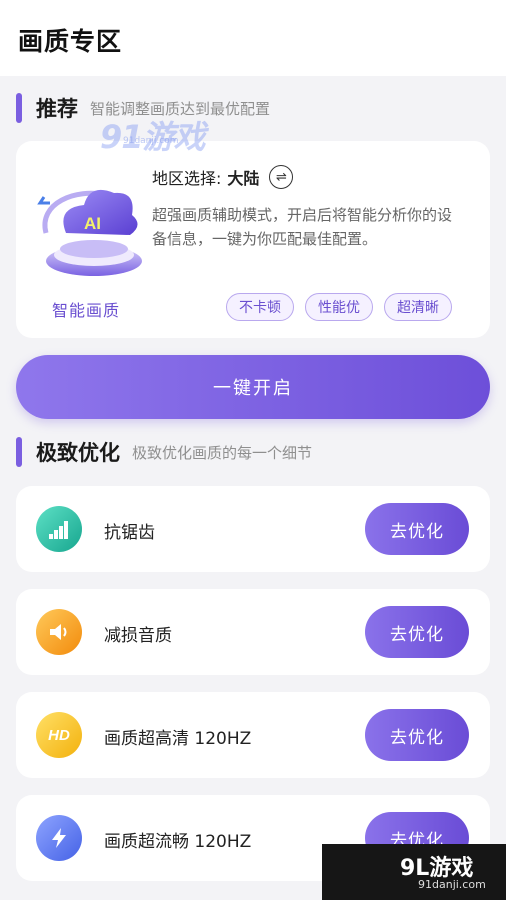  What do you see at coordinates (253, 38) in the screenshot?
I see `top-bar: 画质专区` at bounding box center [253, 38].